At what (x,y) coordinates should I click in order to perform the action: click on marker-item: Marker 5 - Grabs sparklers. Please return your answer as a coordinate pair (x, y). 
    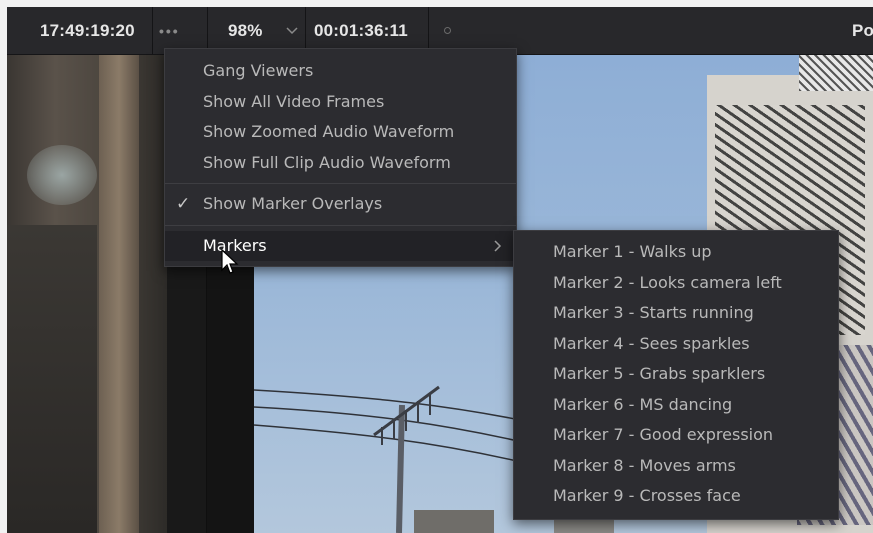
    Looking at the image, I should click on (676, 374).